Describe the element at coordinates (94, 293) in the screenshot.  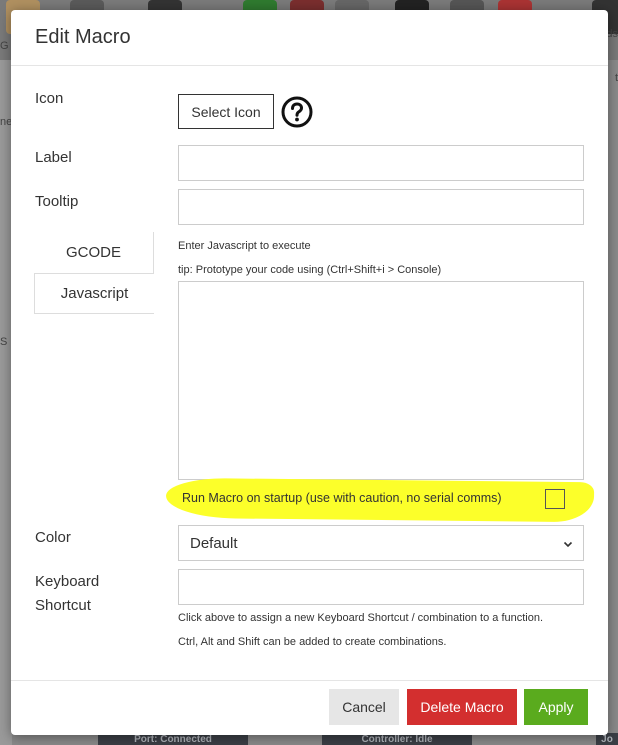
I see `tab-javascript: Javascript` at that location.